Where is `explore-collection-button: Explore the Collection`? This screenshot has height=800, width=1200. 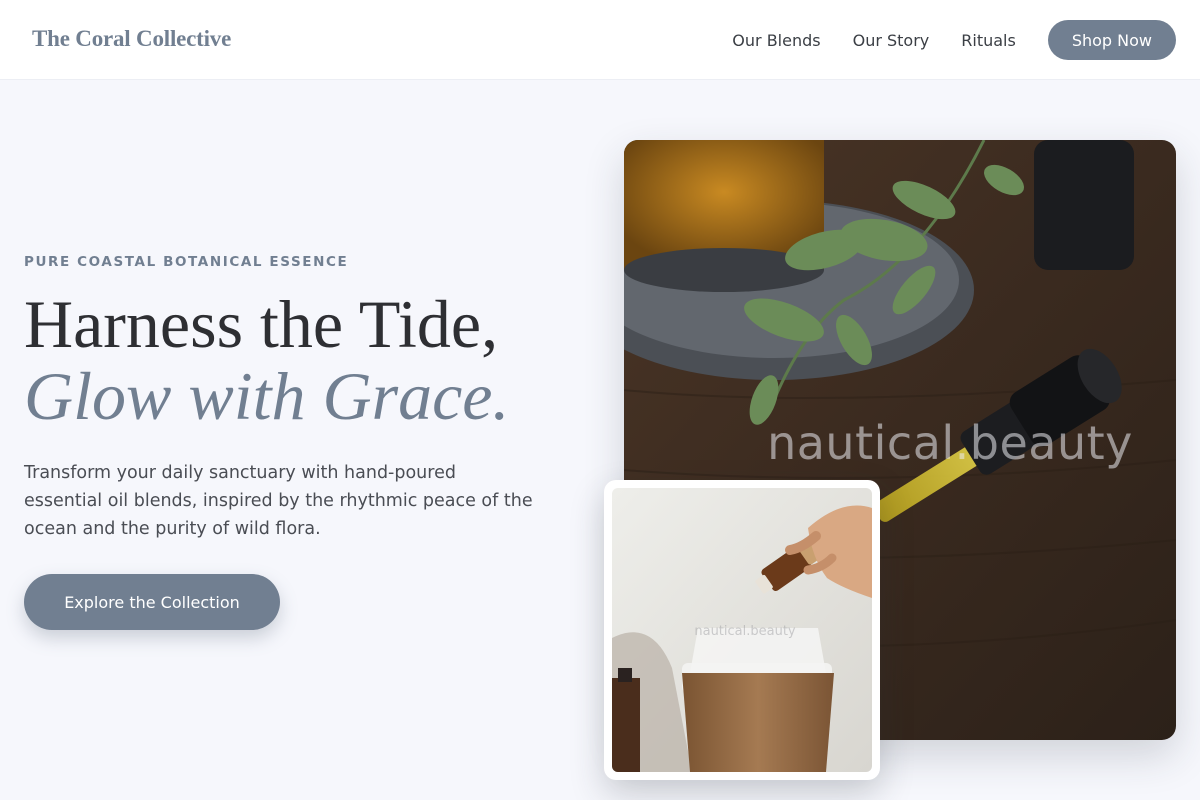
explore-collection-button: Explore the Collection is located at coordinates (152, 602).